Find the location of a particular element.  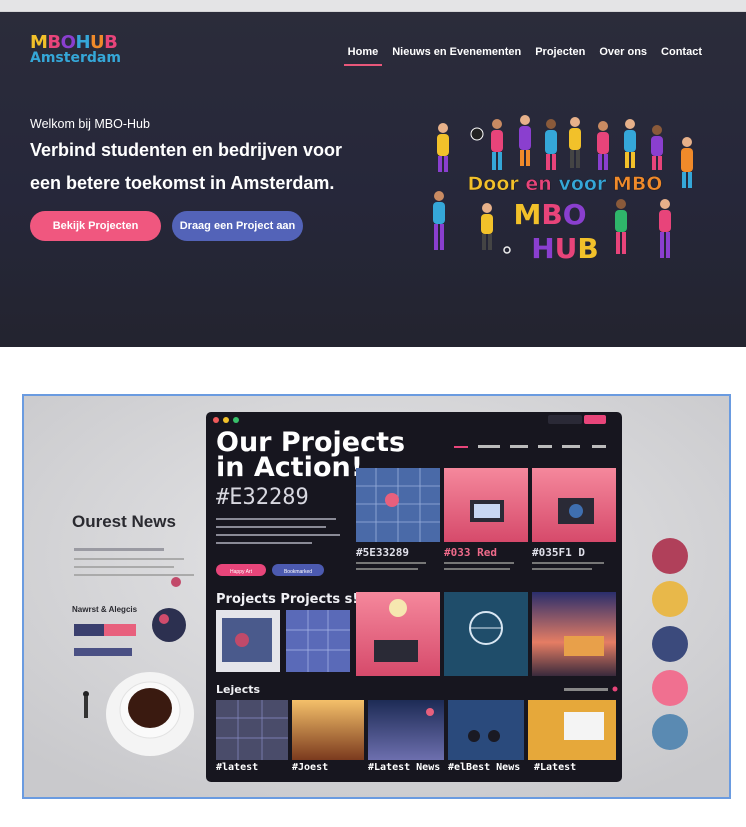

browser-top-strip is located at coordinates (373, 6).